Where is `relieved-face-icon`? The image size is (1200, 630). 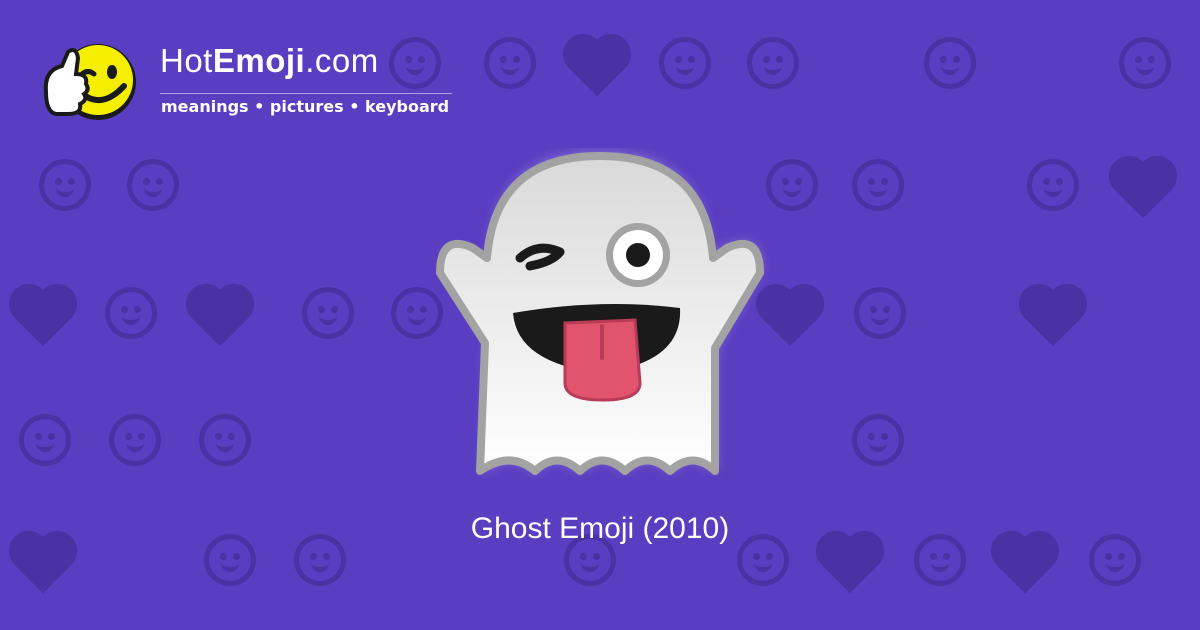 relieved-face-icon is located at coordinates (65, 185).